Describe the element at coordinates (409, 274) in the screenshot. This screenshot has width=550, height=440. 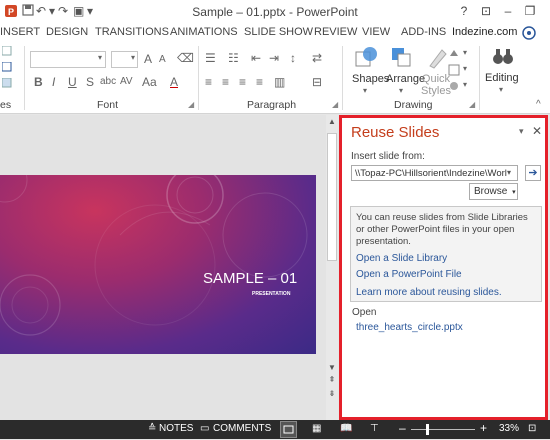
I see `open-powerpoint-file-link: Open a PowerPoint File` at that location.